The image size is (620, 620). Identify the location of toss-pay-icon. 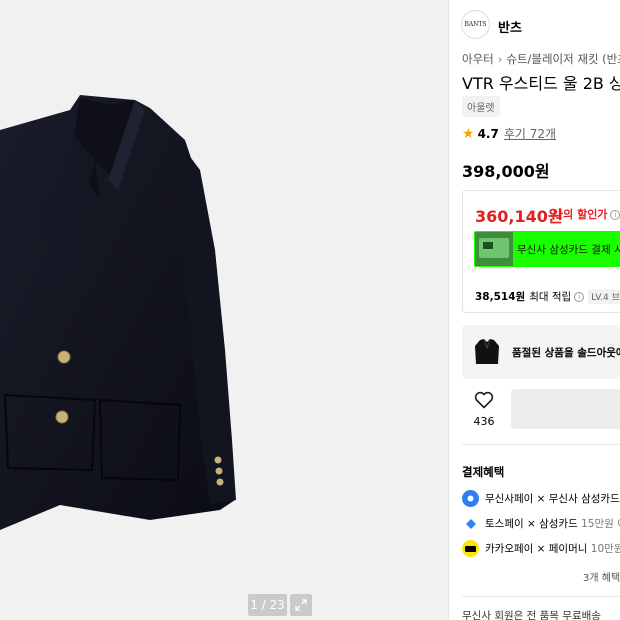
(470, 523).